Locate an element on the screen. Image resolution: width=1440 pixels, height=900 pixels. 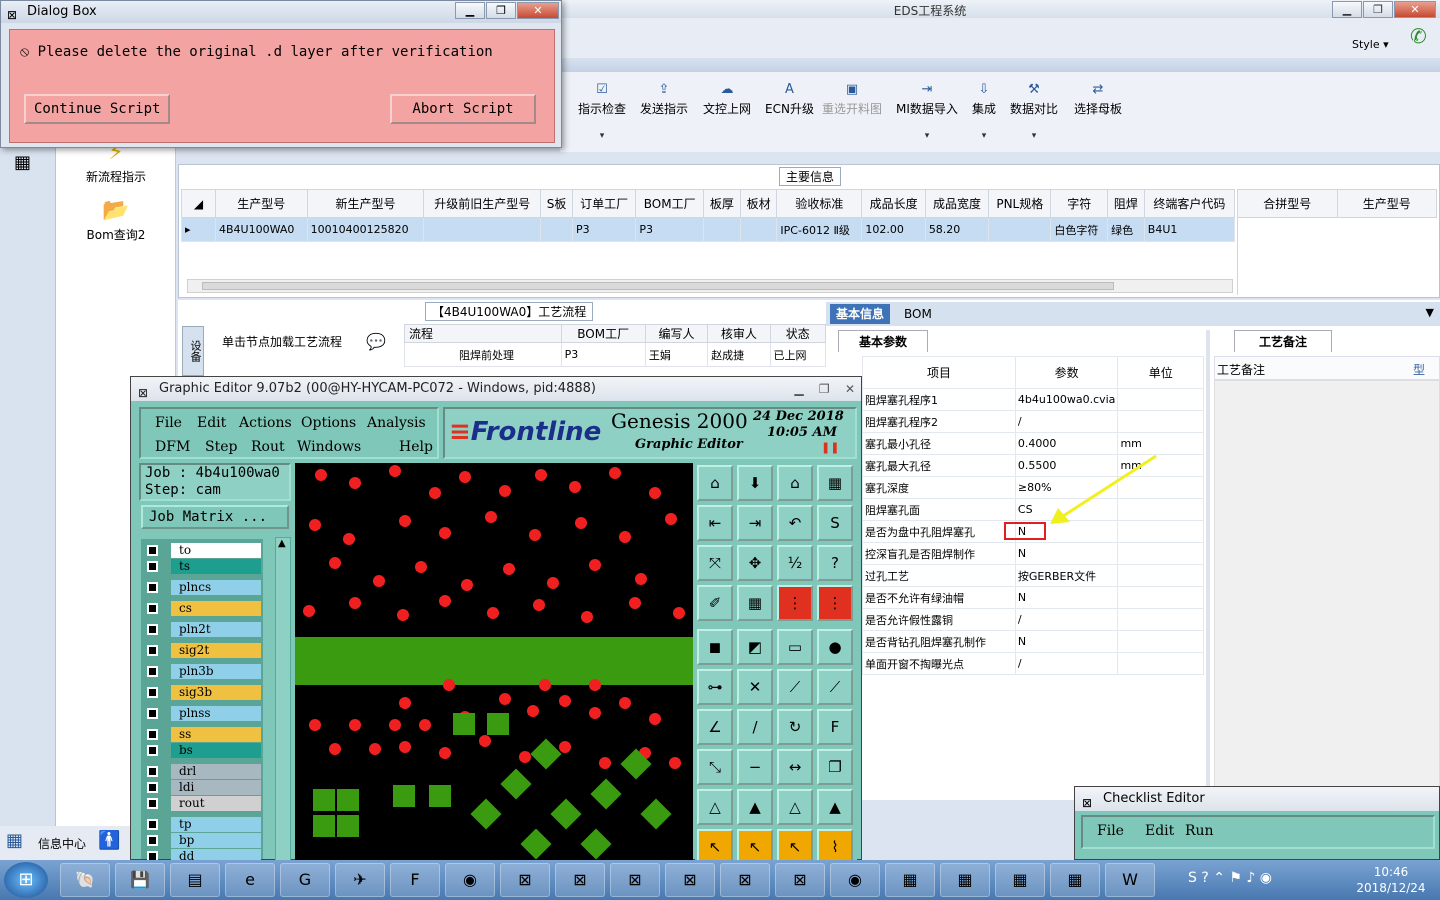
toolbar-btn-7: ⚒ 数据对比 ▾ is located at coordinates (1034, 111).